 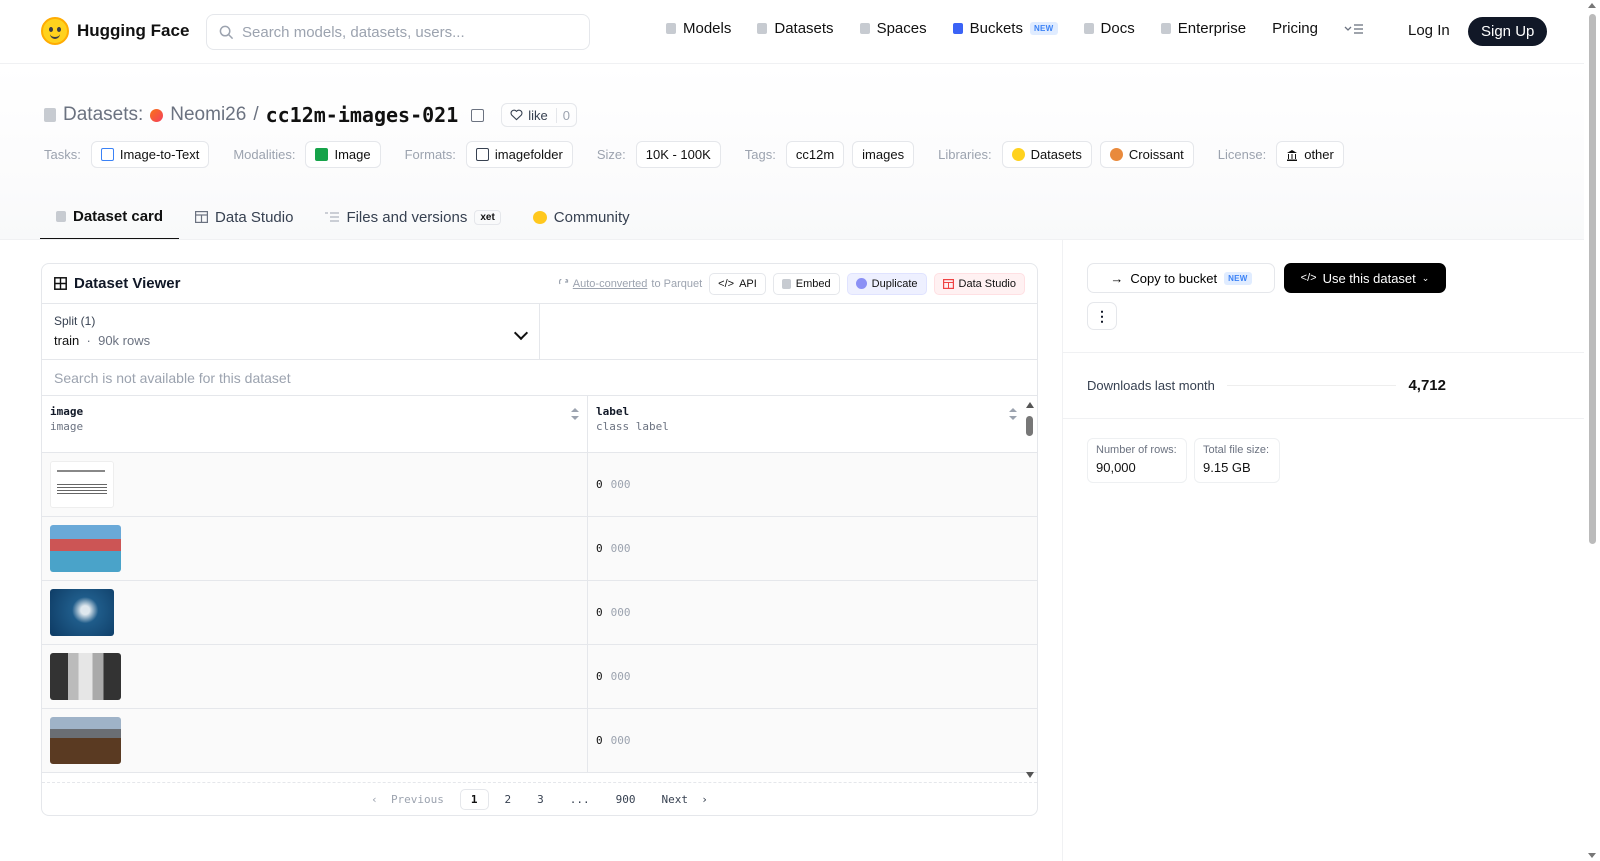 What do you see at coordinates (806, 283) in the screenshot?
I see `embed-button: Embed` at bounding box center [806, 283].